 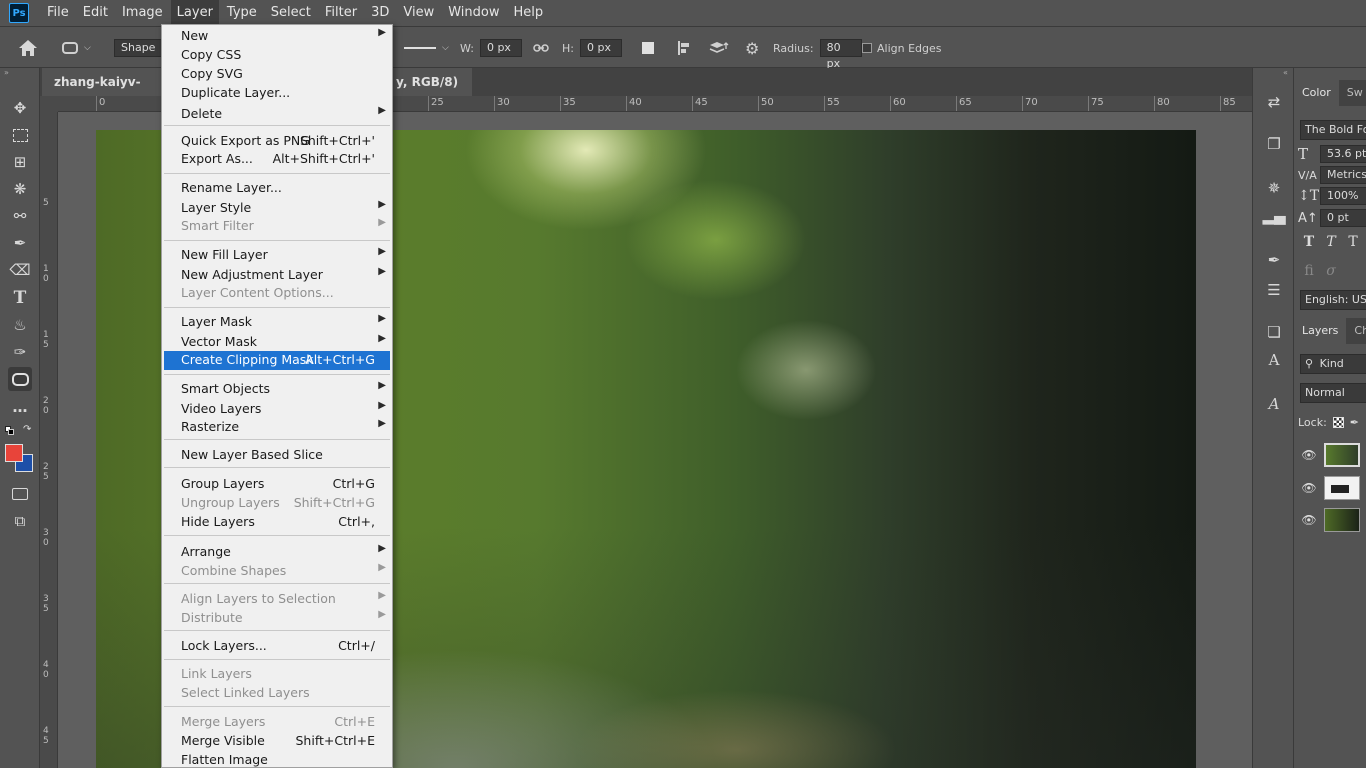 What do you see at coordinates (1274, 188) in the screenshot?
I see `adjustments-panel-button: ✵` at bounding box center [1274, 188].